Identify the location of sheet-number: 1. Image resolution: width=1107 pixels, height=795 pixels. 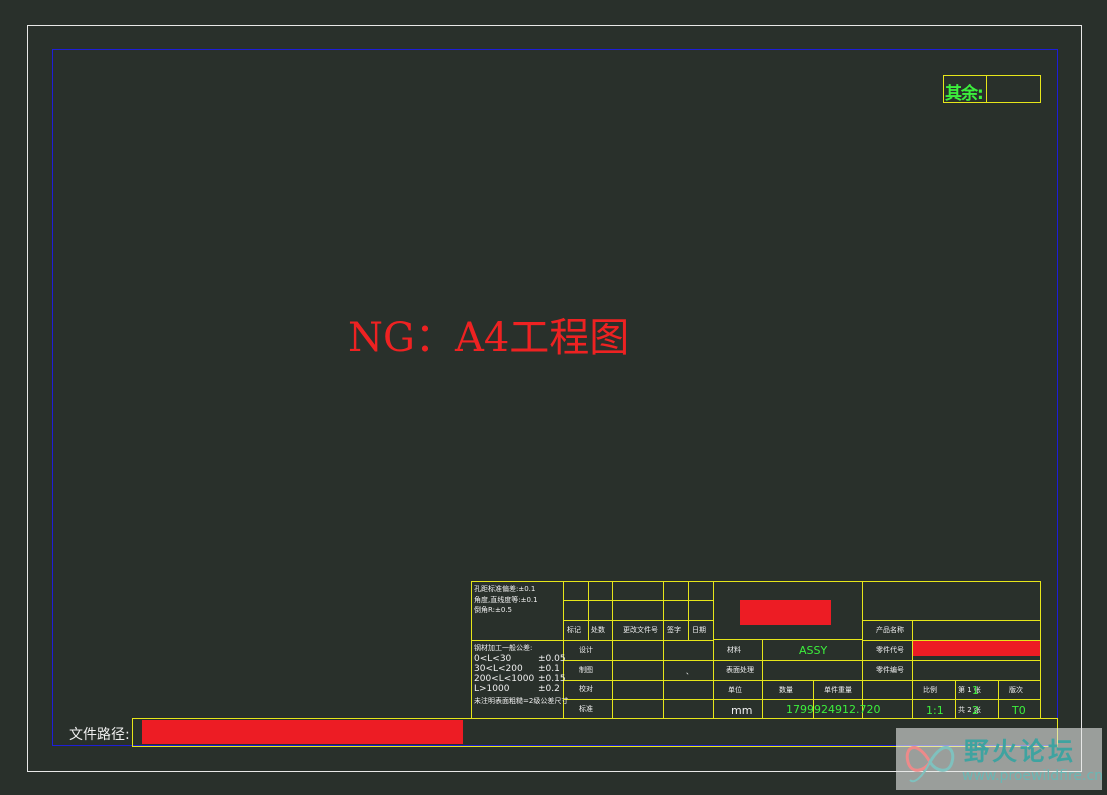
(975, 690).